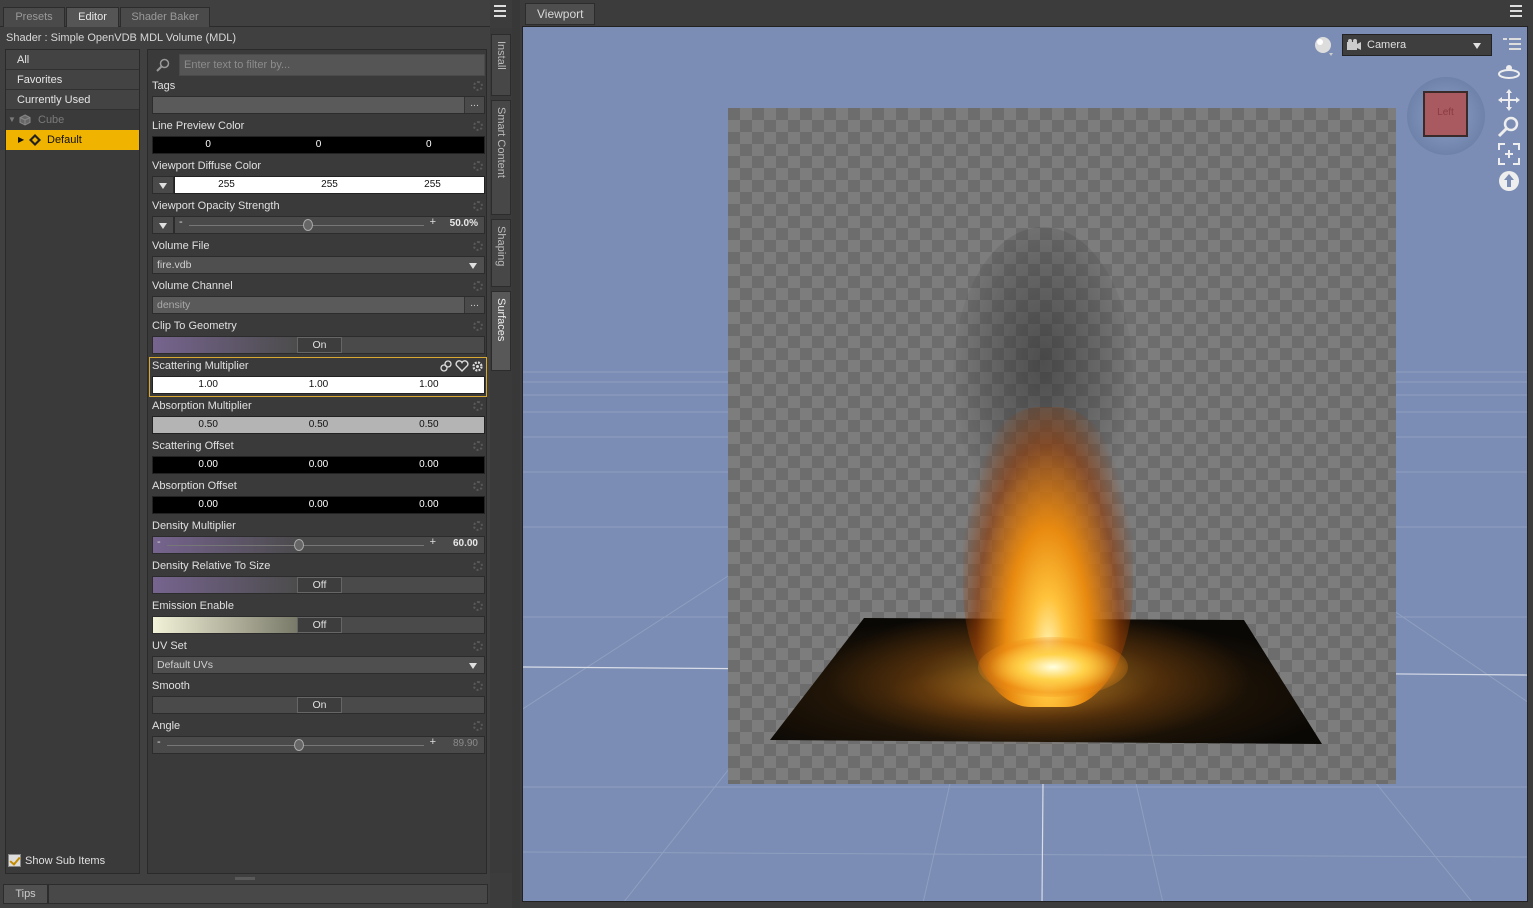 This screenshot has height=908, width=1533. Describe the element at coordinates (465, 743) in the screenshot. I see `slider-value: 89.90` at that location.